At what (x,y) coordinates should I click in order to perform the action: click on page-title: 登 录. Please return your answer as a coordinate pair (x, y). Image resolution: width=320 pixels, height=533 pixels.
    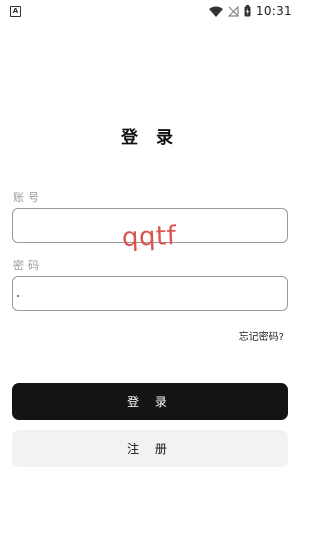
    Looking at the image, I should click on (150, 138).